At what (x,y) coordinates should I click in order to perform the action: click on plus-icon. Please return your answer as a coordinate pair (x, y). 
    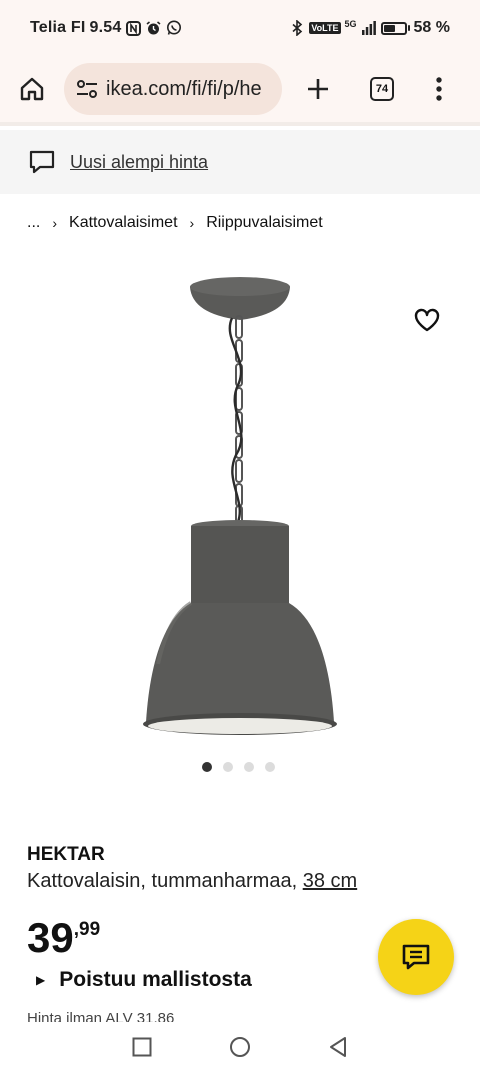
    Looking at the image, I should click on (318, 89).